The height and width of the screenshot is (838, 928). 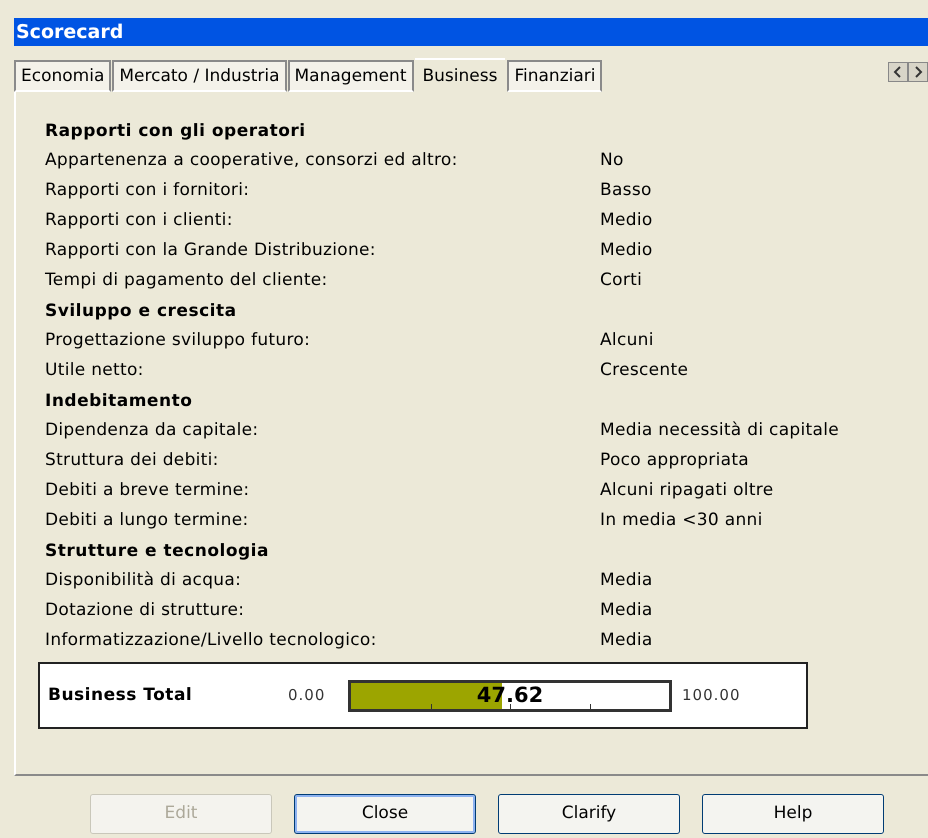 I want to click on field-label: Debiti a lungo termine:, so click(x=147, y=520).